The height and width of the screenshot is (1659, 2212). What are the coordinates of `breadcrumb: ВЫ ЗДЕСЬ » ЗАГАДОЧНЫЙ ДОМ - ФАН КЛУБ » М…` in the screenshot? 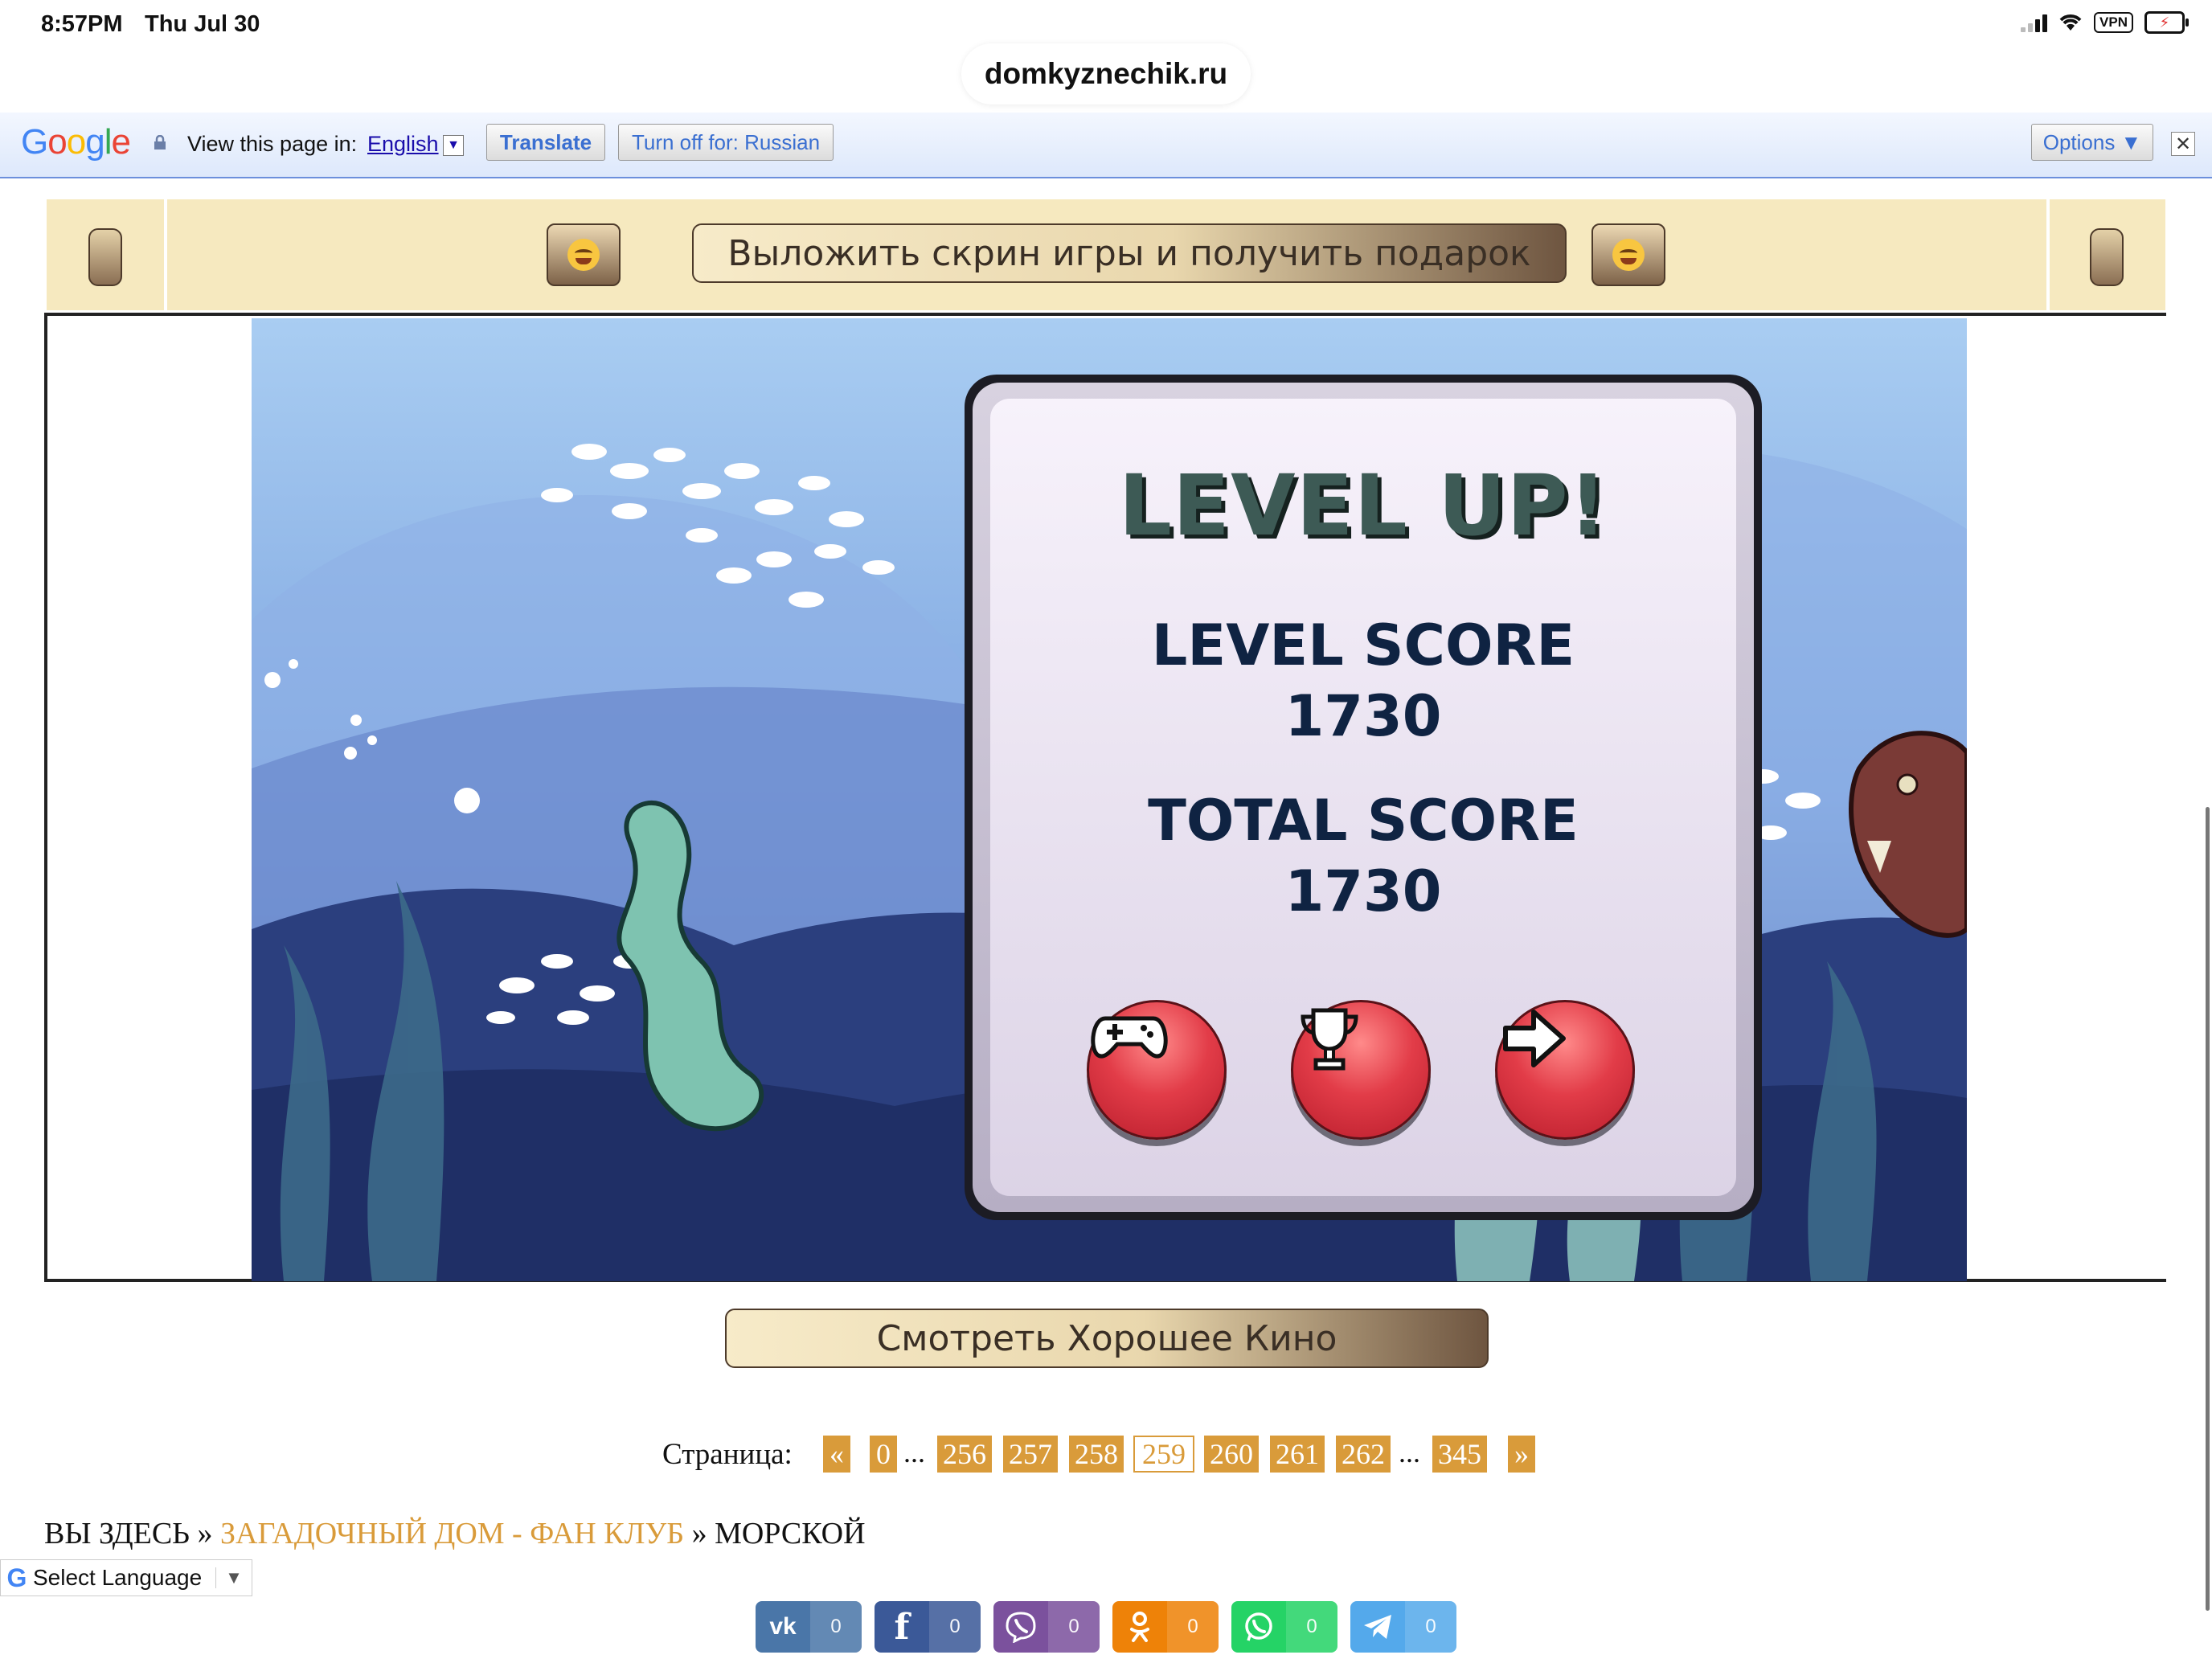 It's located at (455, 1533).